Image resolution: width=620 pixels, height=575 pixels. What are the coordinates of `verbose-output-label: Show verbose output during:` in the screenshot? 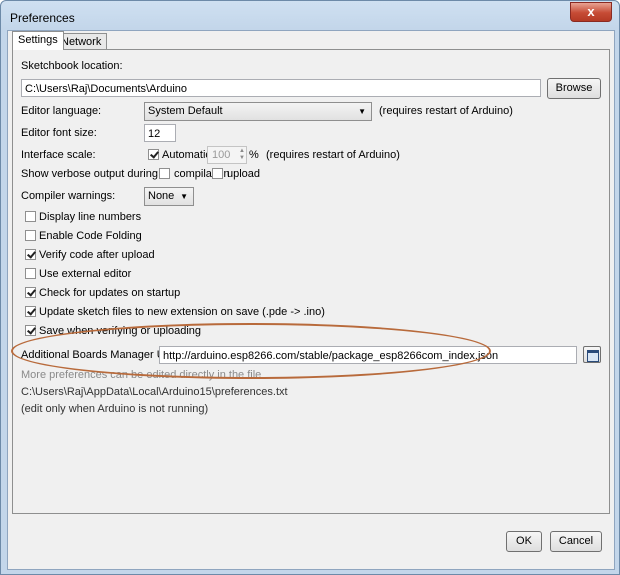 It's located at (91, 174).